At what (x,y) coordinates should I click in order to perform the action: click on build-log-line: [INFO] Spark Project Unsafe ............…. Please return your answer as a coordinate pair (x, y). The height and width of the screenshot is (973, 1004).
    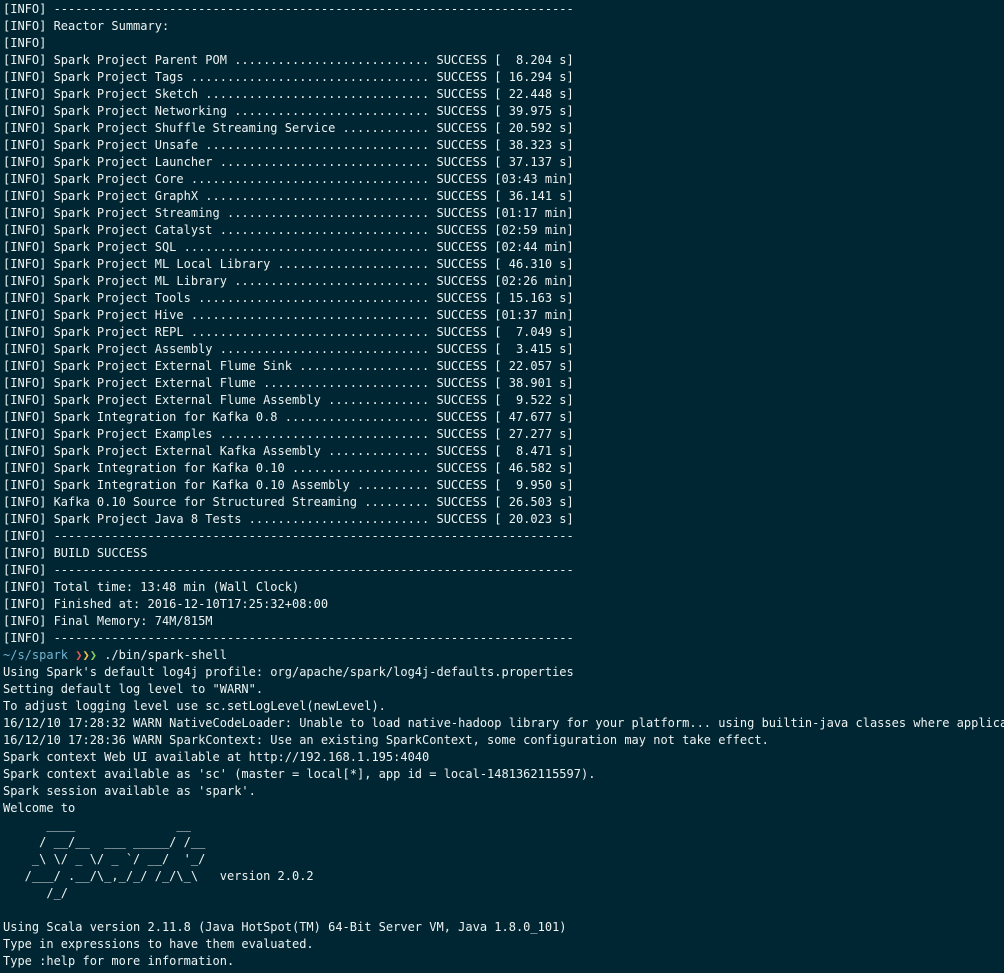
    Looking at the image, I should click on (288, 145).